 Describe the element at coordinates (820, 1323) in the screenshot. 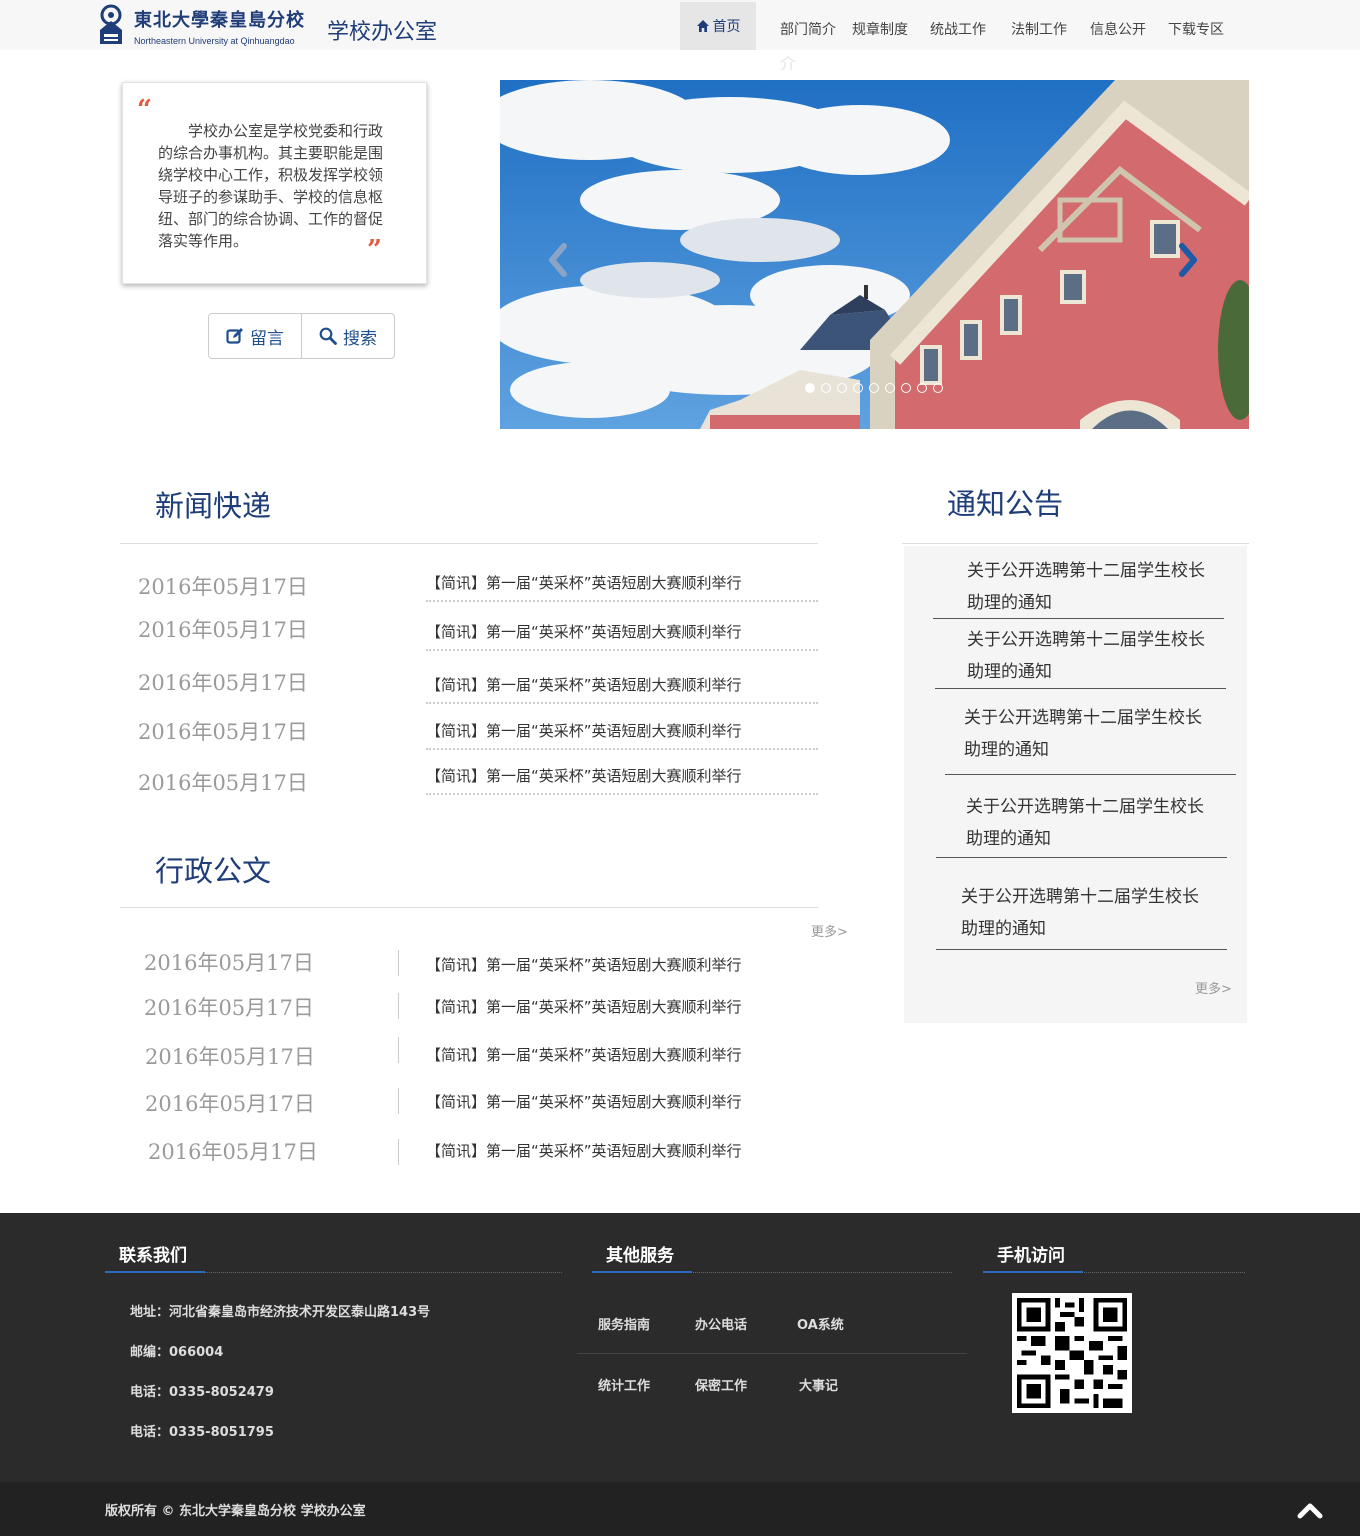

I see `oa-system-link: OA系统` at that location.